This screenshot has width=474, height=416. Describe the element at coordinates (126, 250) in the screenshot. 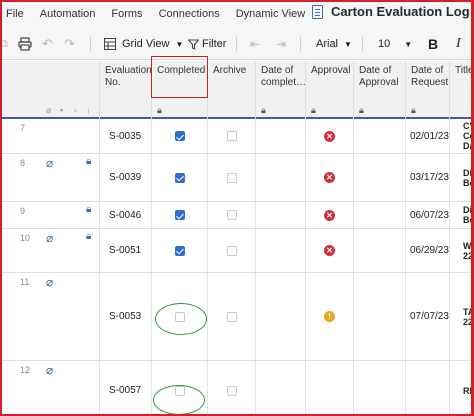

I see `evaluation-no-cell: S-0051` at that location.